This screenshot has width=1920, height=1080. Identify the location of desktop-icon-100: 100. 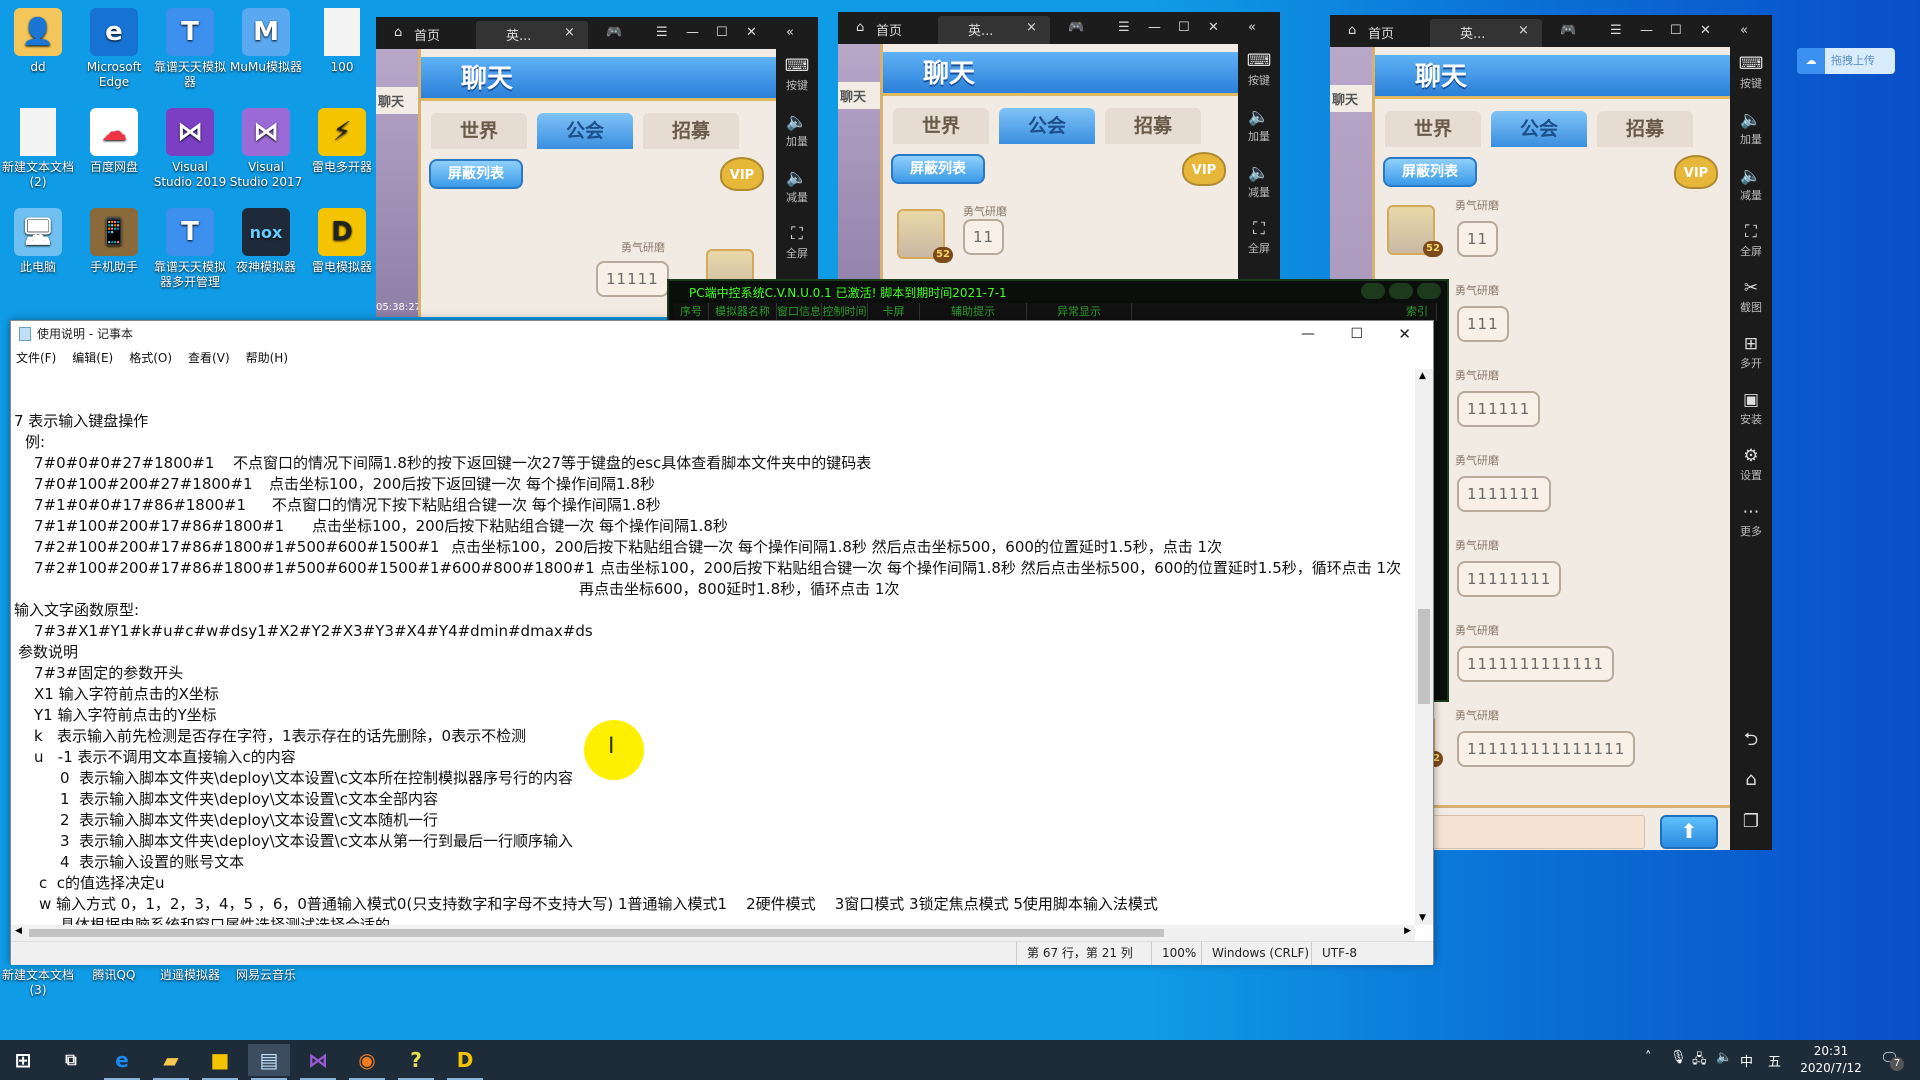
(342, 41).